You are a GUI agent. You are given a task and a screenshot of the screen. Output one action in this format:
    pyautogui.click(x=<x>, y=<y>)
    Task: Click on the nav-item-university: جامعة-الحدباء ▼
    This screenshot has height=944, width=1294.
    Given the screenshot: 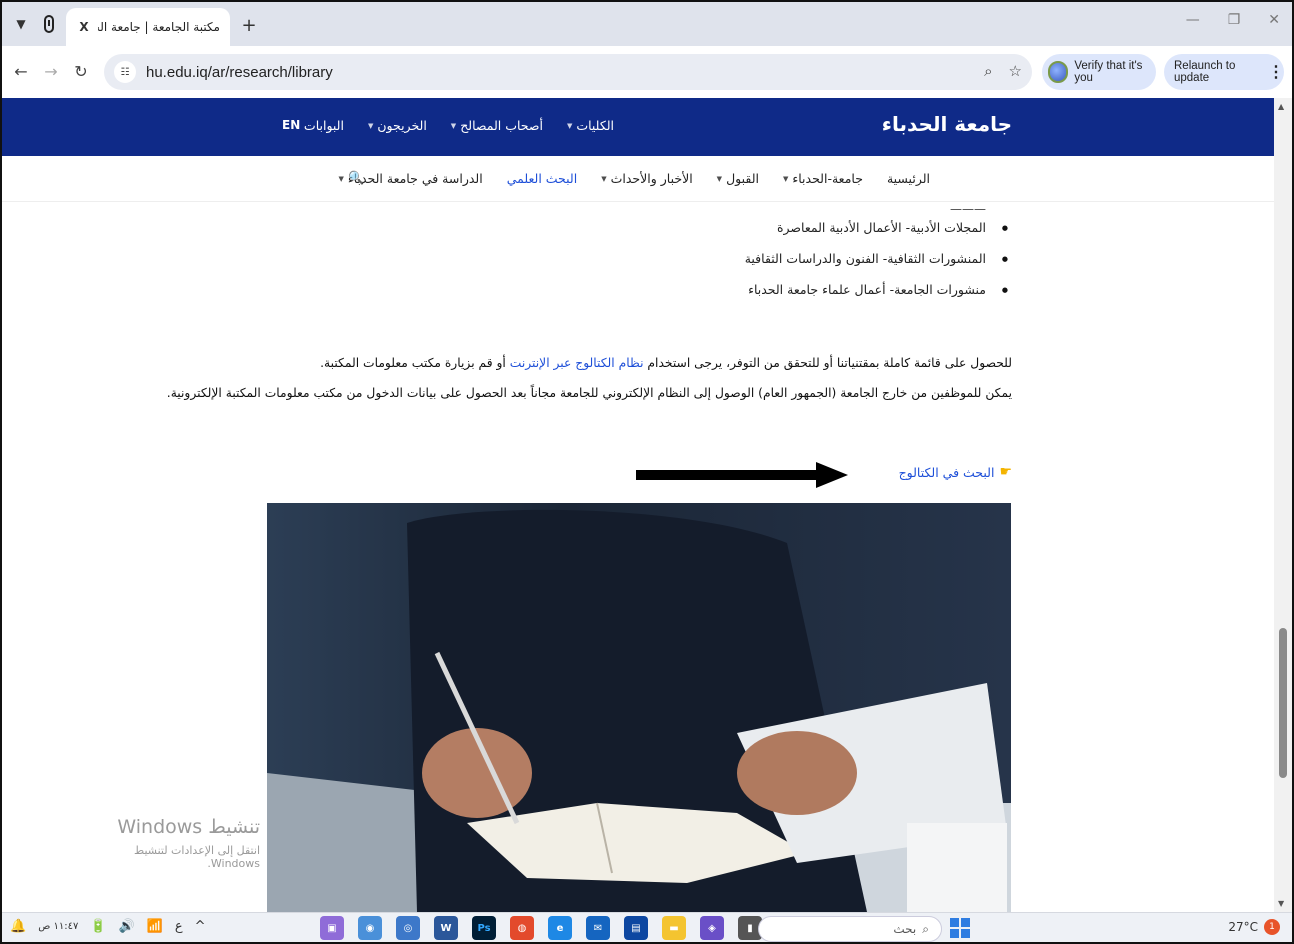 What is the action you would take?
    pyautogui.click(x=823, y=178)
    